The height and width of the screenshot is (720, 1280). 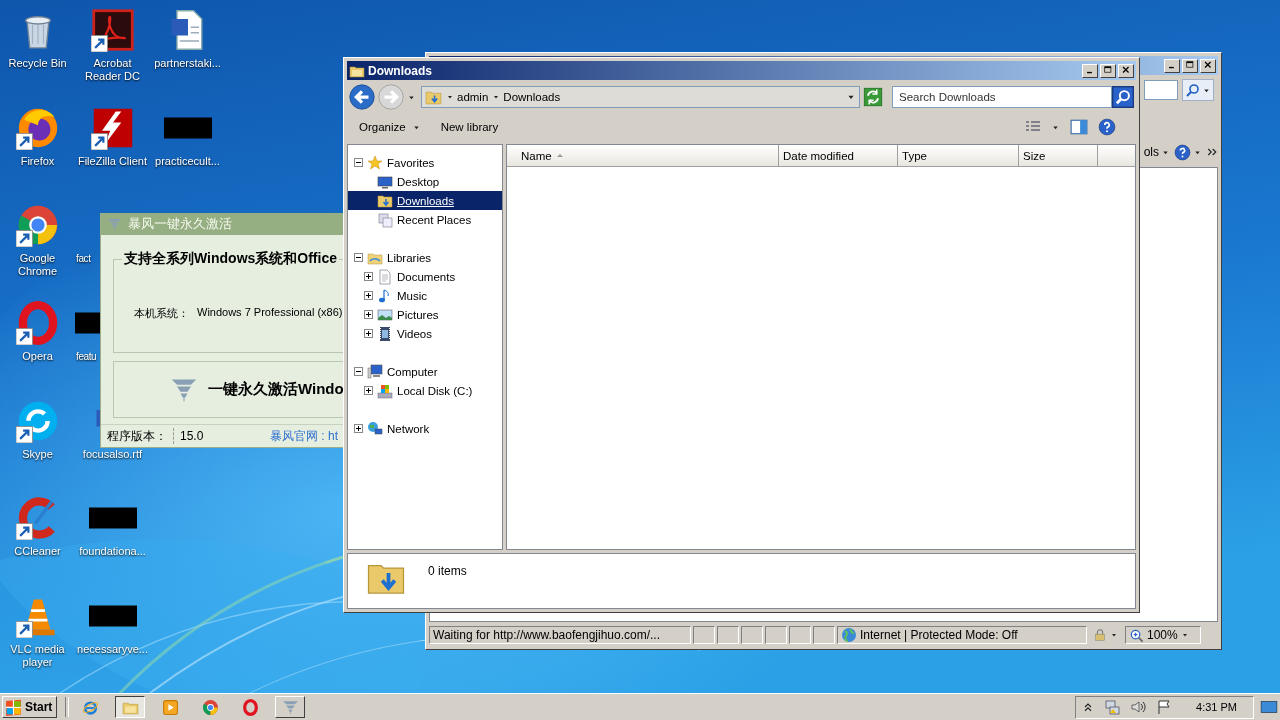 What do you see at coordinates (390, 127) in the screenshot?
I see `toolbar-button: Organize` at bounding box center [390, 127].